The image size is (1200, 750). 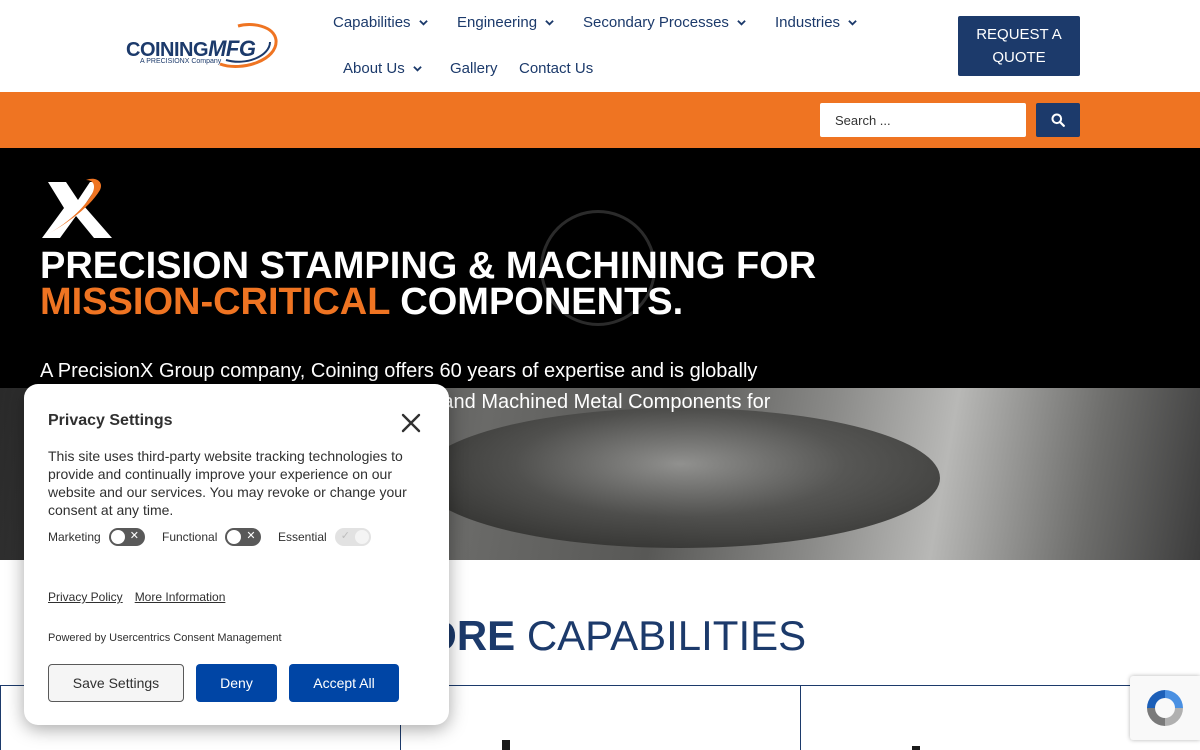 I want to click on capabilities-heading-rest: CAPABILITIES, so click(x=661, y=635).